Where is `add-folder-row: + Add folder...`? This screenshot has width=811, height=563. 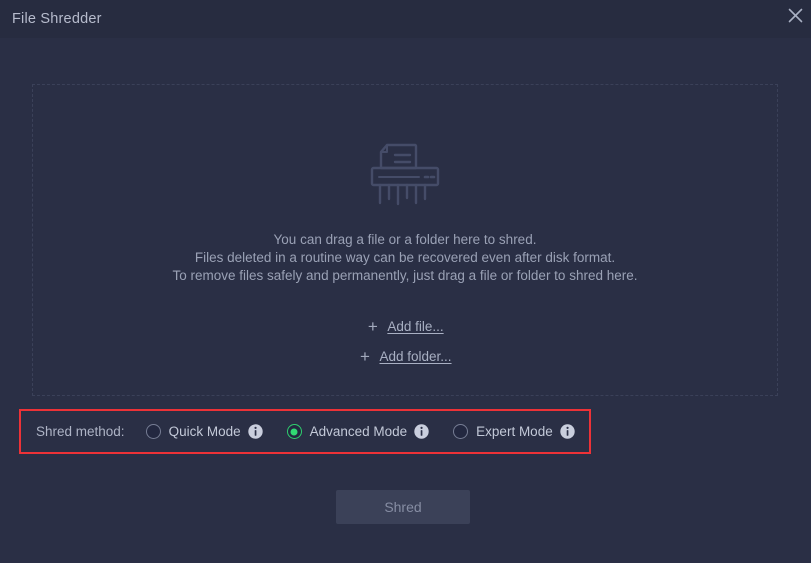 add-folder-row: + Add folder... is located at coordinates (405, 356).